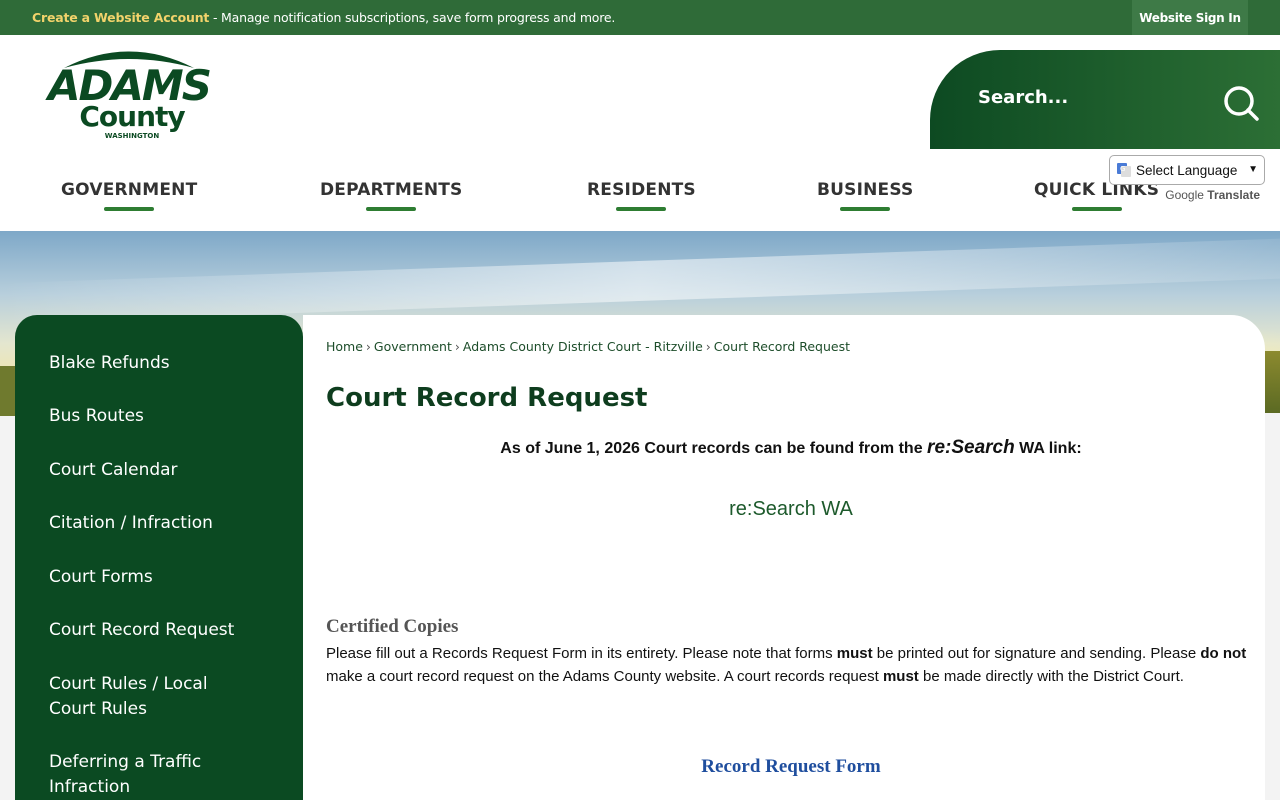  Describe the element at coordinates (164, 523) in the screenshot. I see `sidebar-item-citation-infraction: Citation / Infraction` at that location.